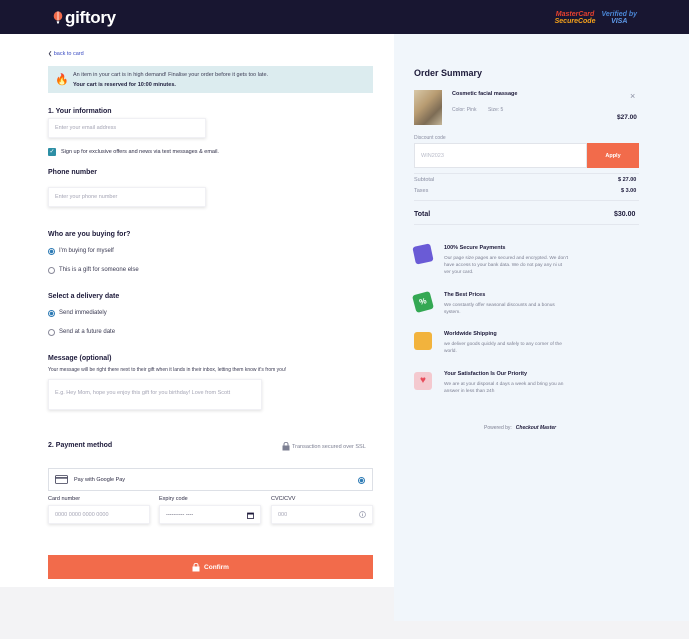 The height and width of the screenshot is (639, 689). Describe the element at coordinates (613, 155) in the screenshot. I see `apply-discount-button: Apply` at that location.